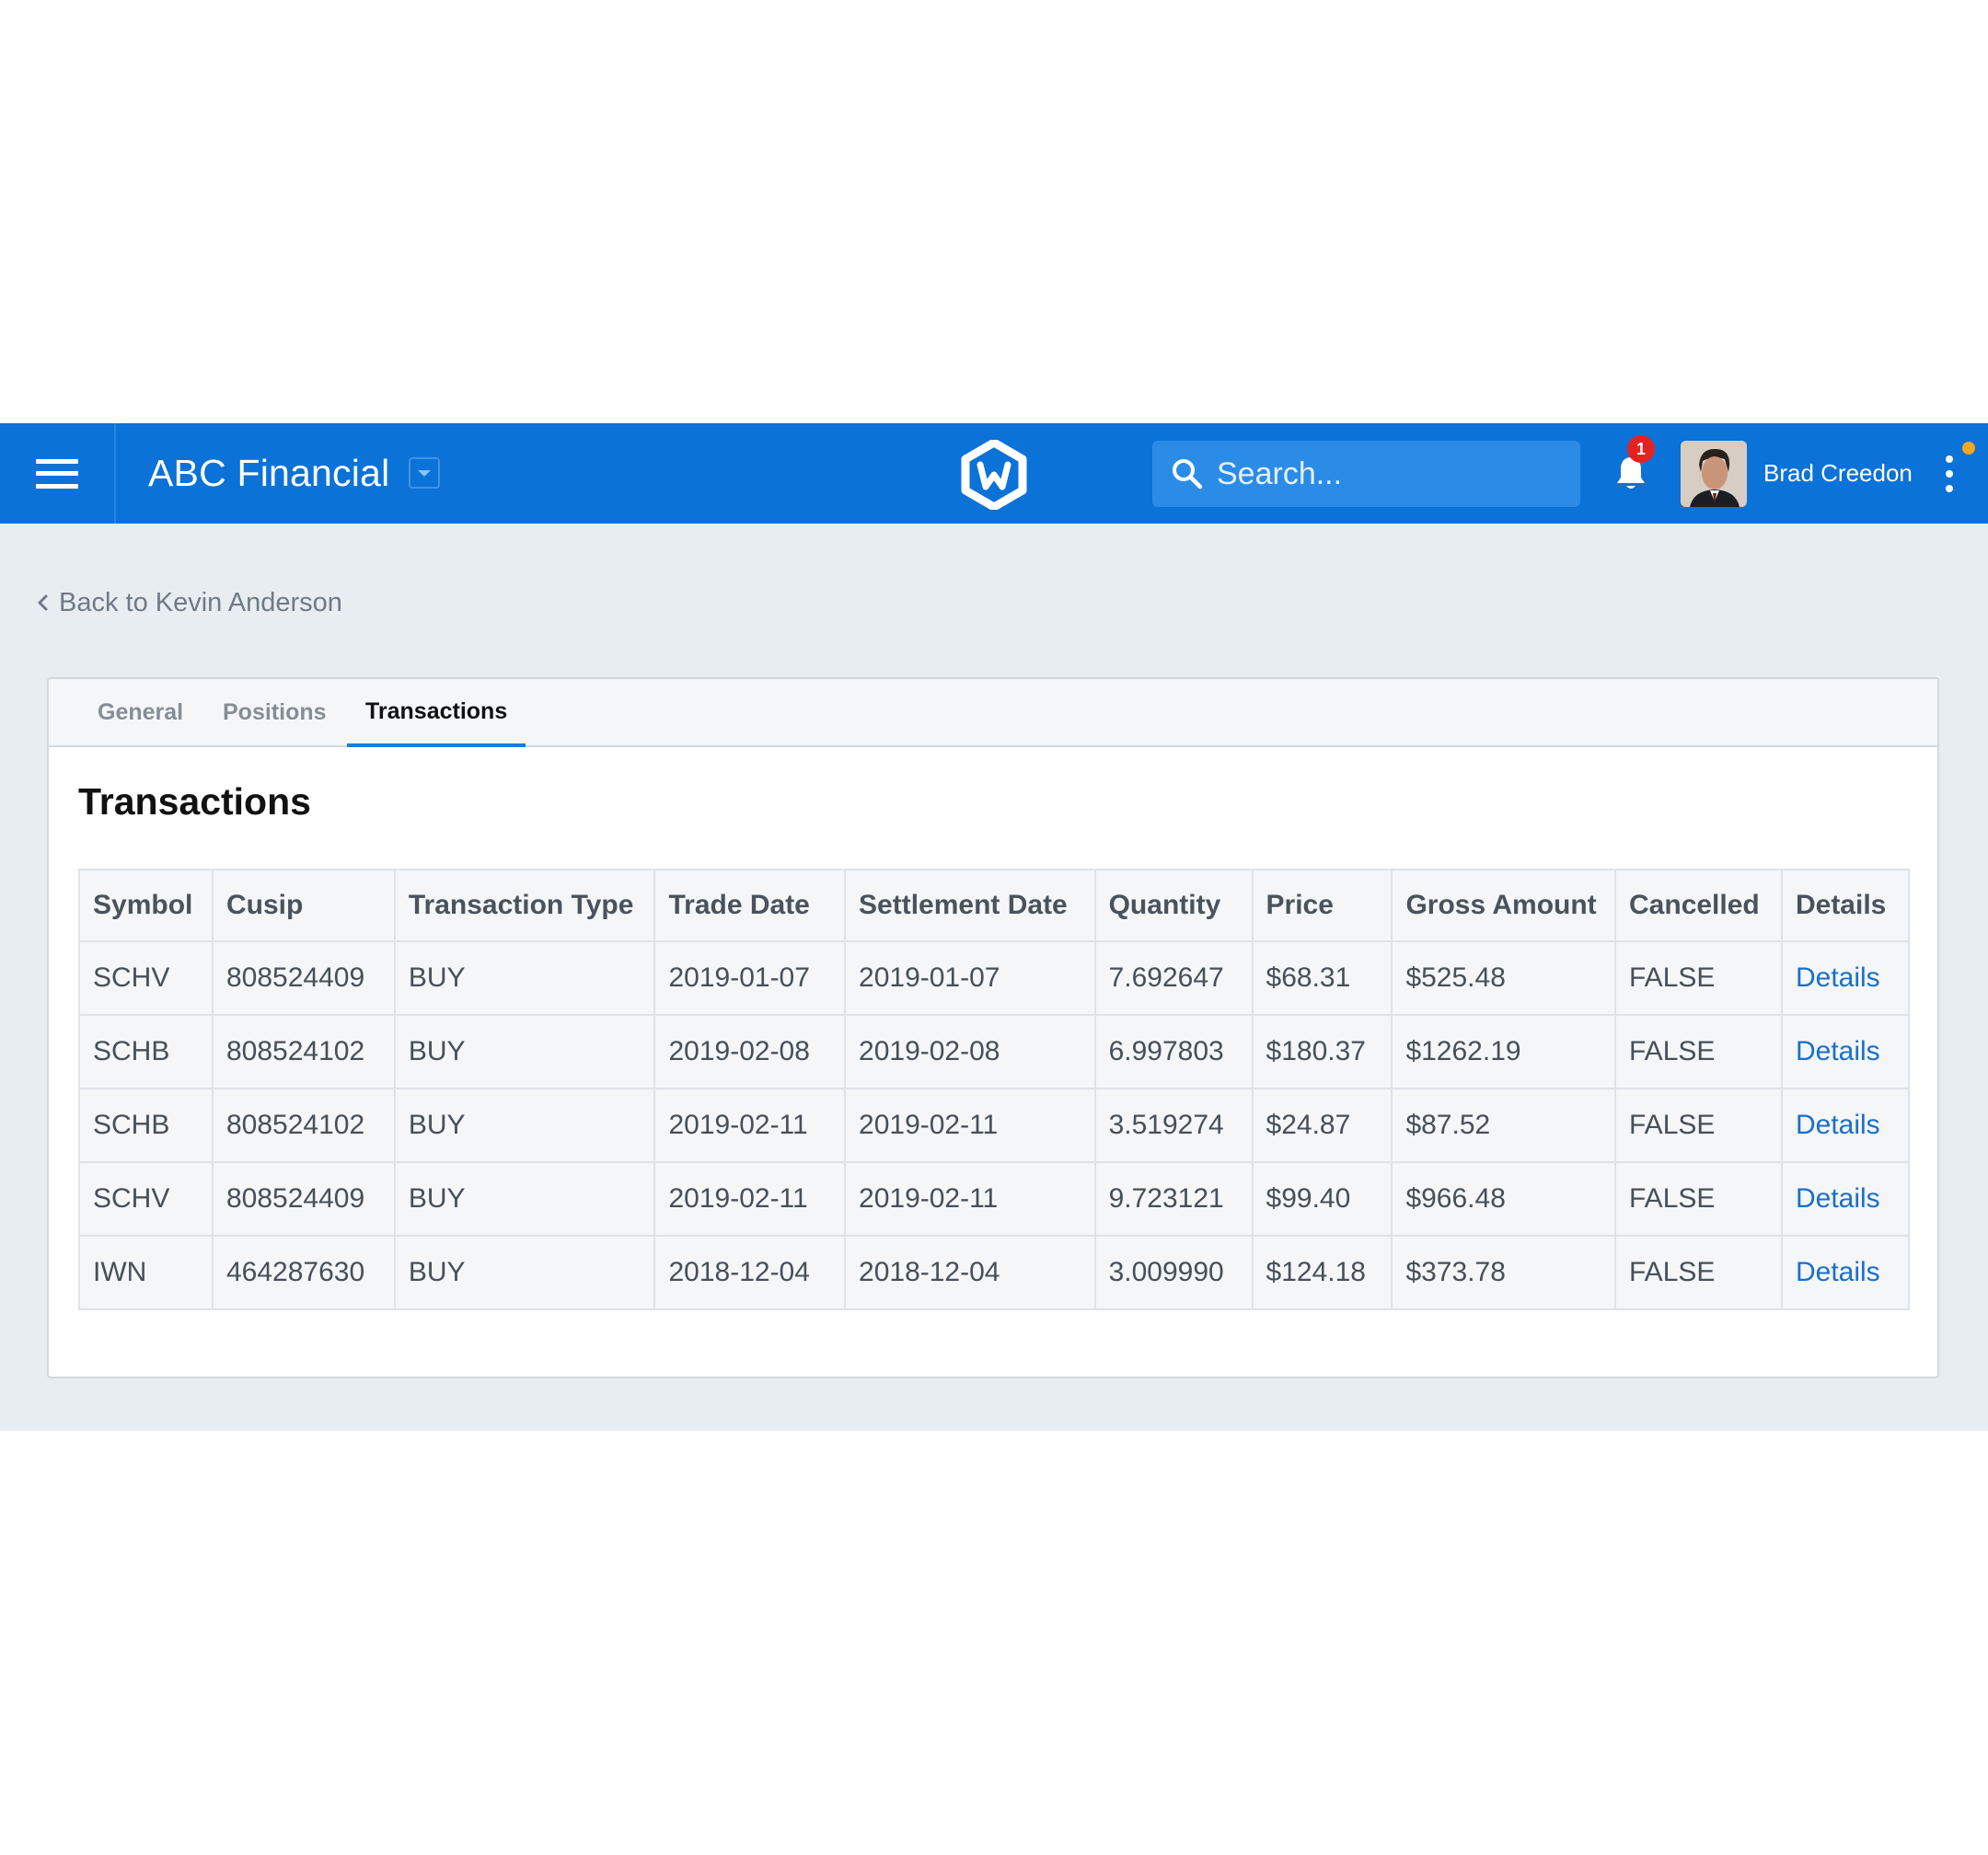 The height and width of the screenshot is (1855, 1988). What do you see at coordinates (970, 905) in the screenshot?
I see `column-header-settlement-date: Settlement Date` at bounding box center [970, 905].